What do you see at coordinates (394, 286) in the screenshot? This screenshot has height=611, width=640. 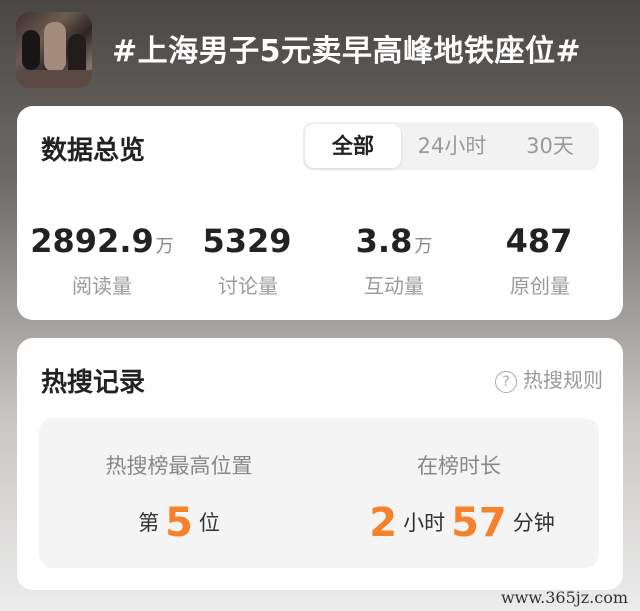 I see `stat-interactions-label: 互动量` at bounding box center [394, 286].